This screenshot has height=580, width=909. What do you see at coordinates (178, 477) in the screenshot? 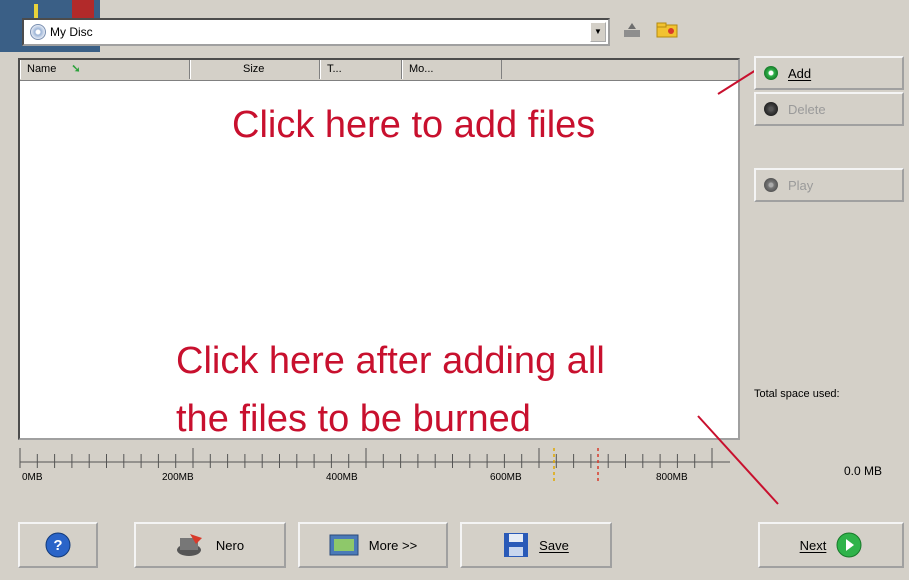
I see `ruler-label-200mb: 200MB` at bounding box center [178, 477].